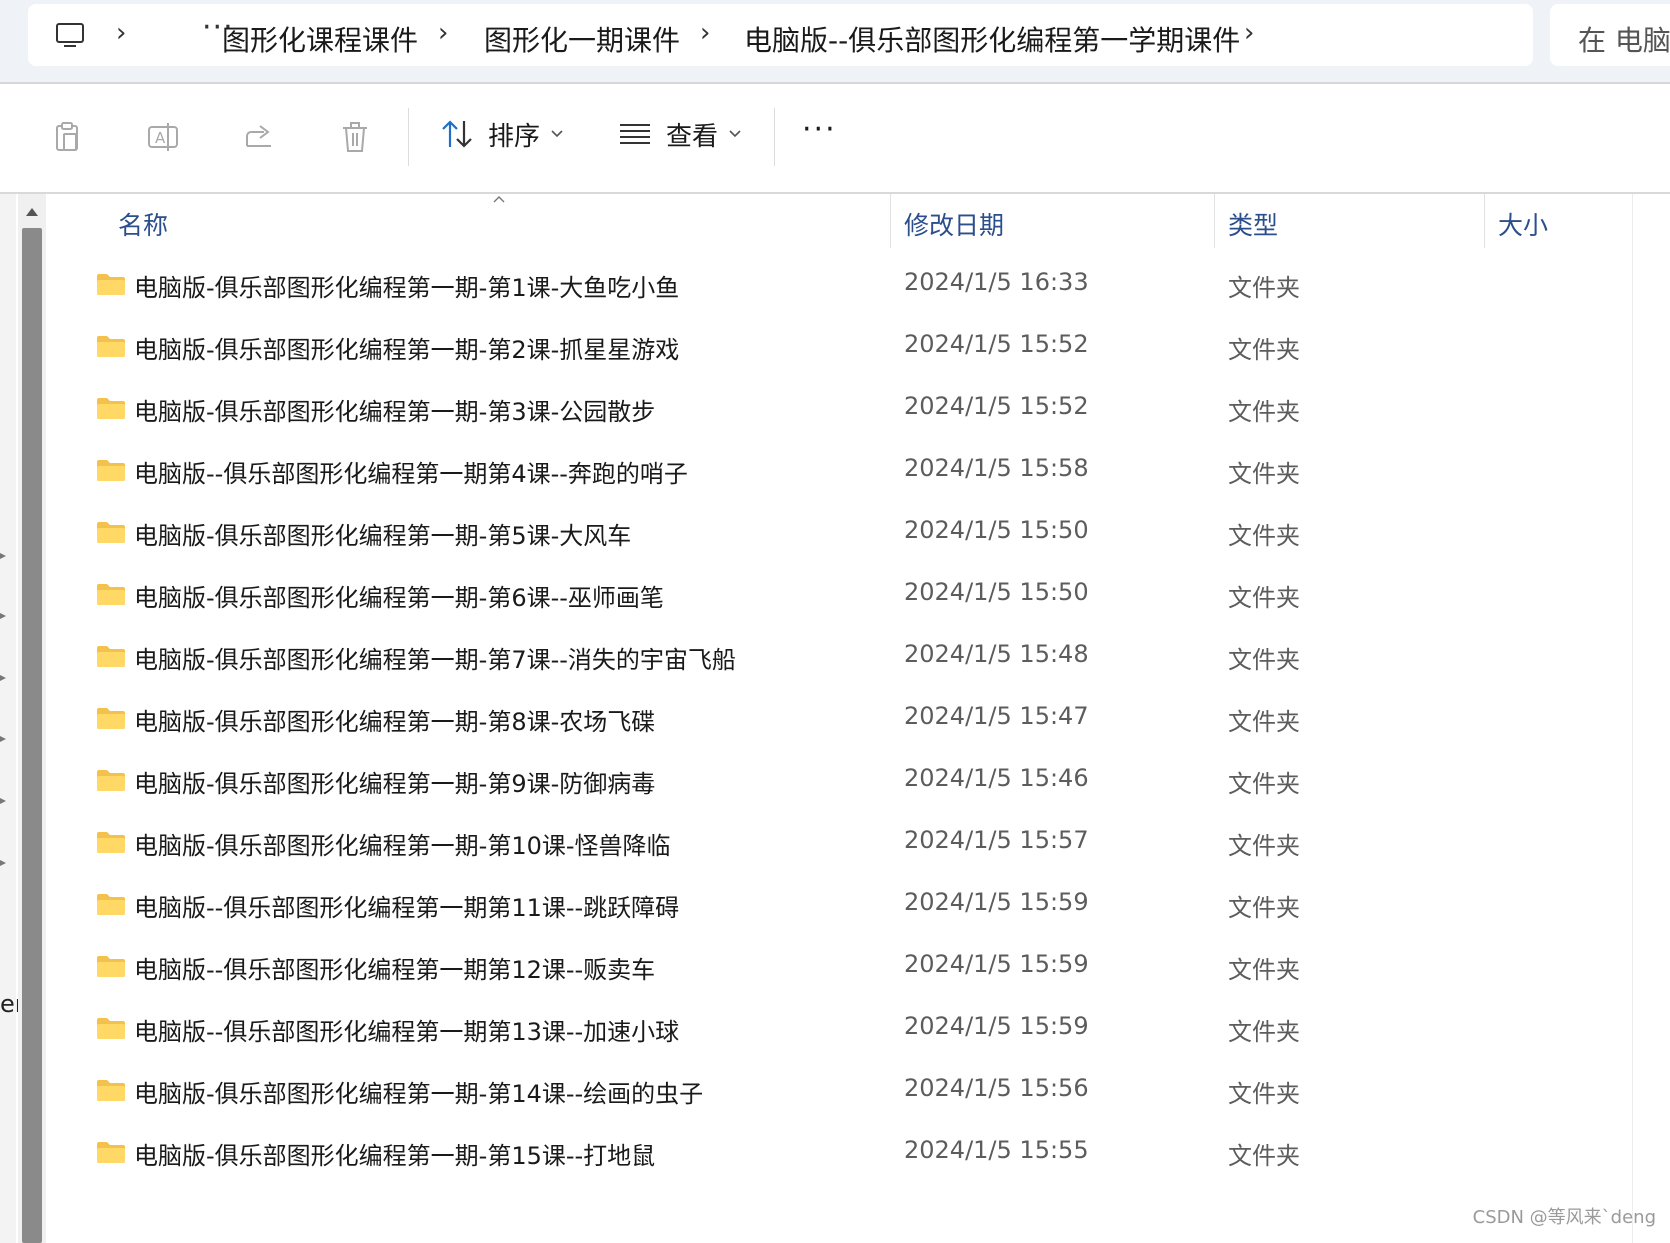 This screenshot has width=1670, height=1243. What do you see at coordinates (996, 654) in the screenshot?
I see `file-date: 2024/1/5 15:48` at bounding box center [996, 654].